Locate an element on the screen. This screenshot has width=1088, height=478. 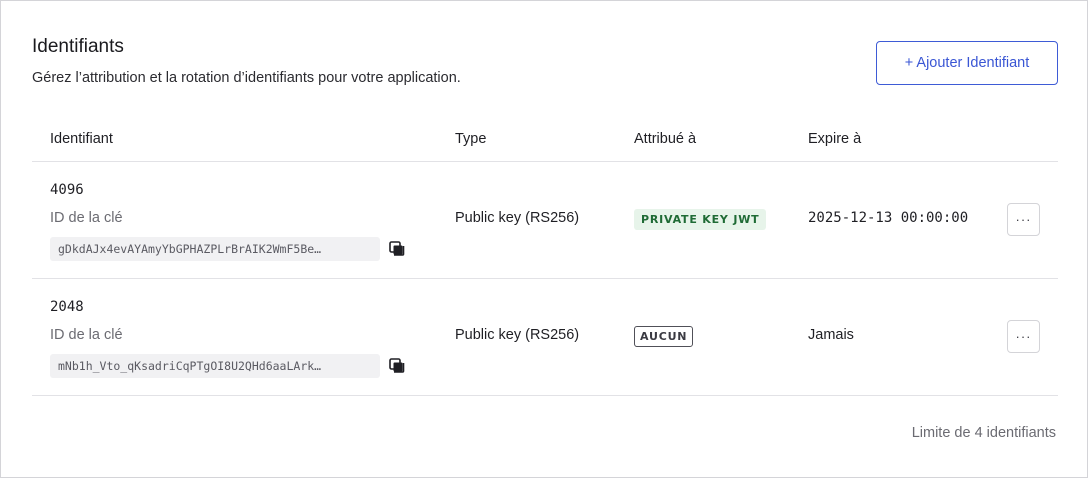
key-size: 4096 is located at coordinates (67, 190).